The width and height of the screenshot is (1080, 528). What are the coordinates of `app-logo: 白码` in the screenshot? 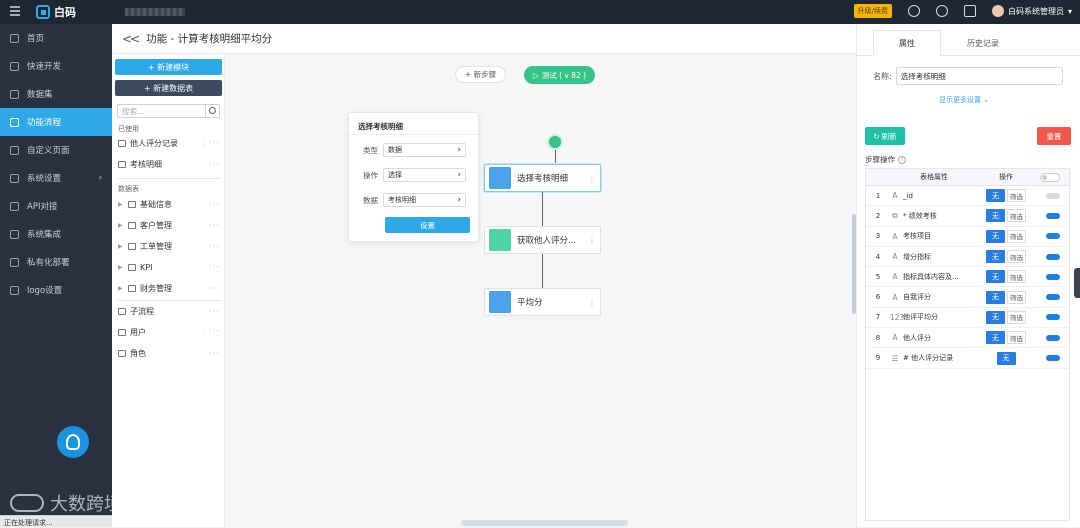 It's located at (56, 12).